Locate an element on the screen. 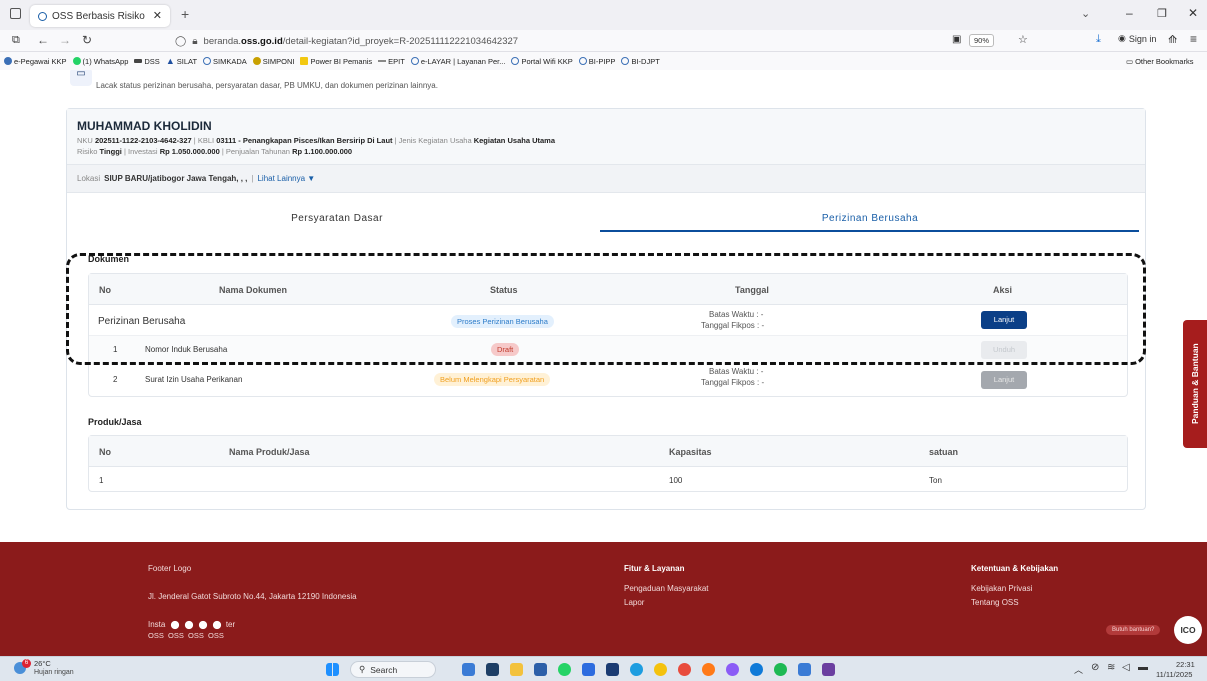 The width and height of the screenshot is (1207, 681). store-icon is located at coordinates (540, 669).